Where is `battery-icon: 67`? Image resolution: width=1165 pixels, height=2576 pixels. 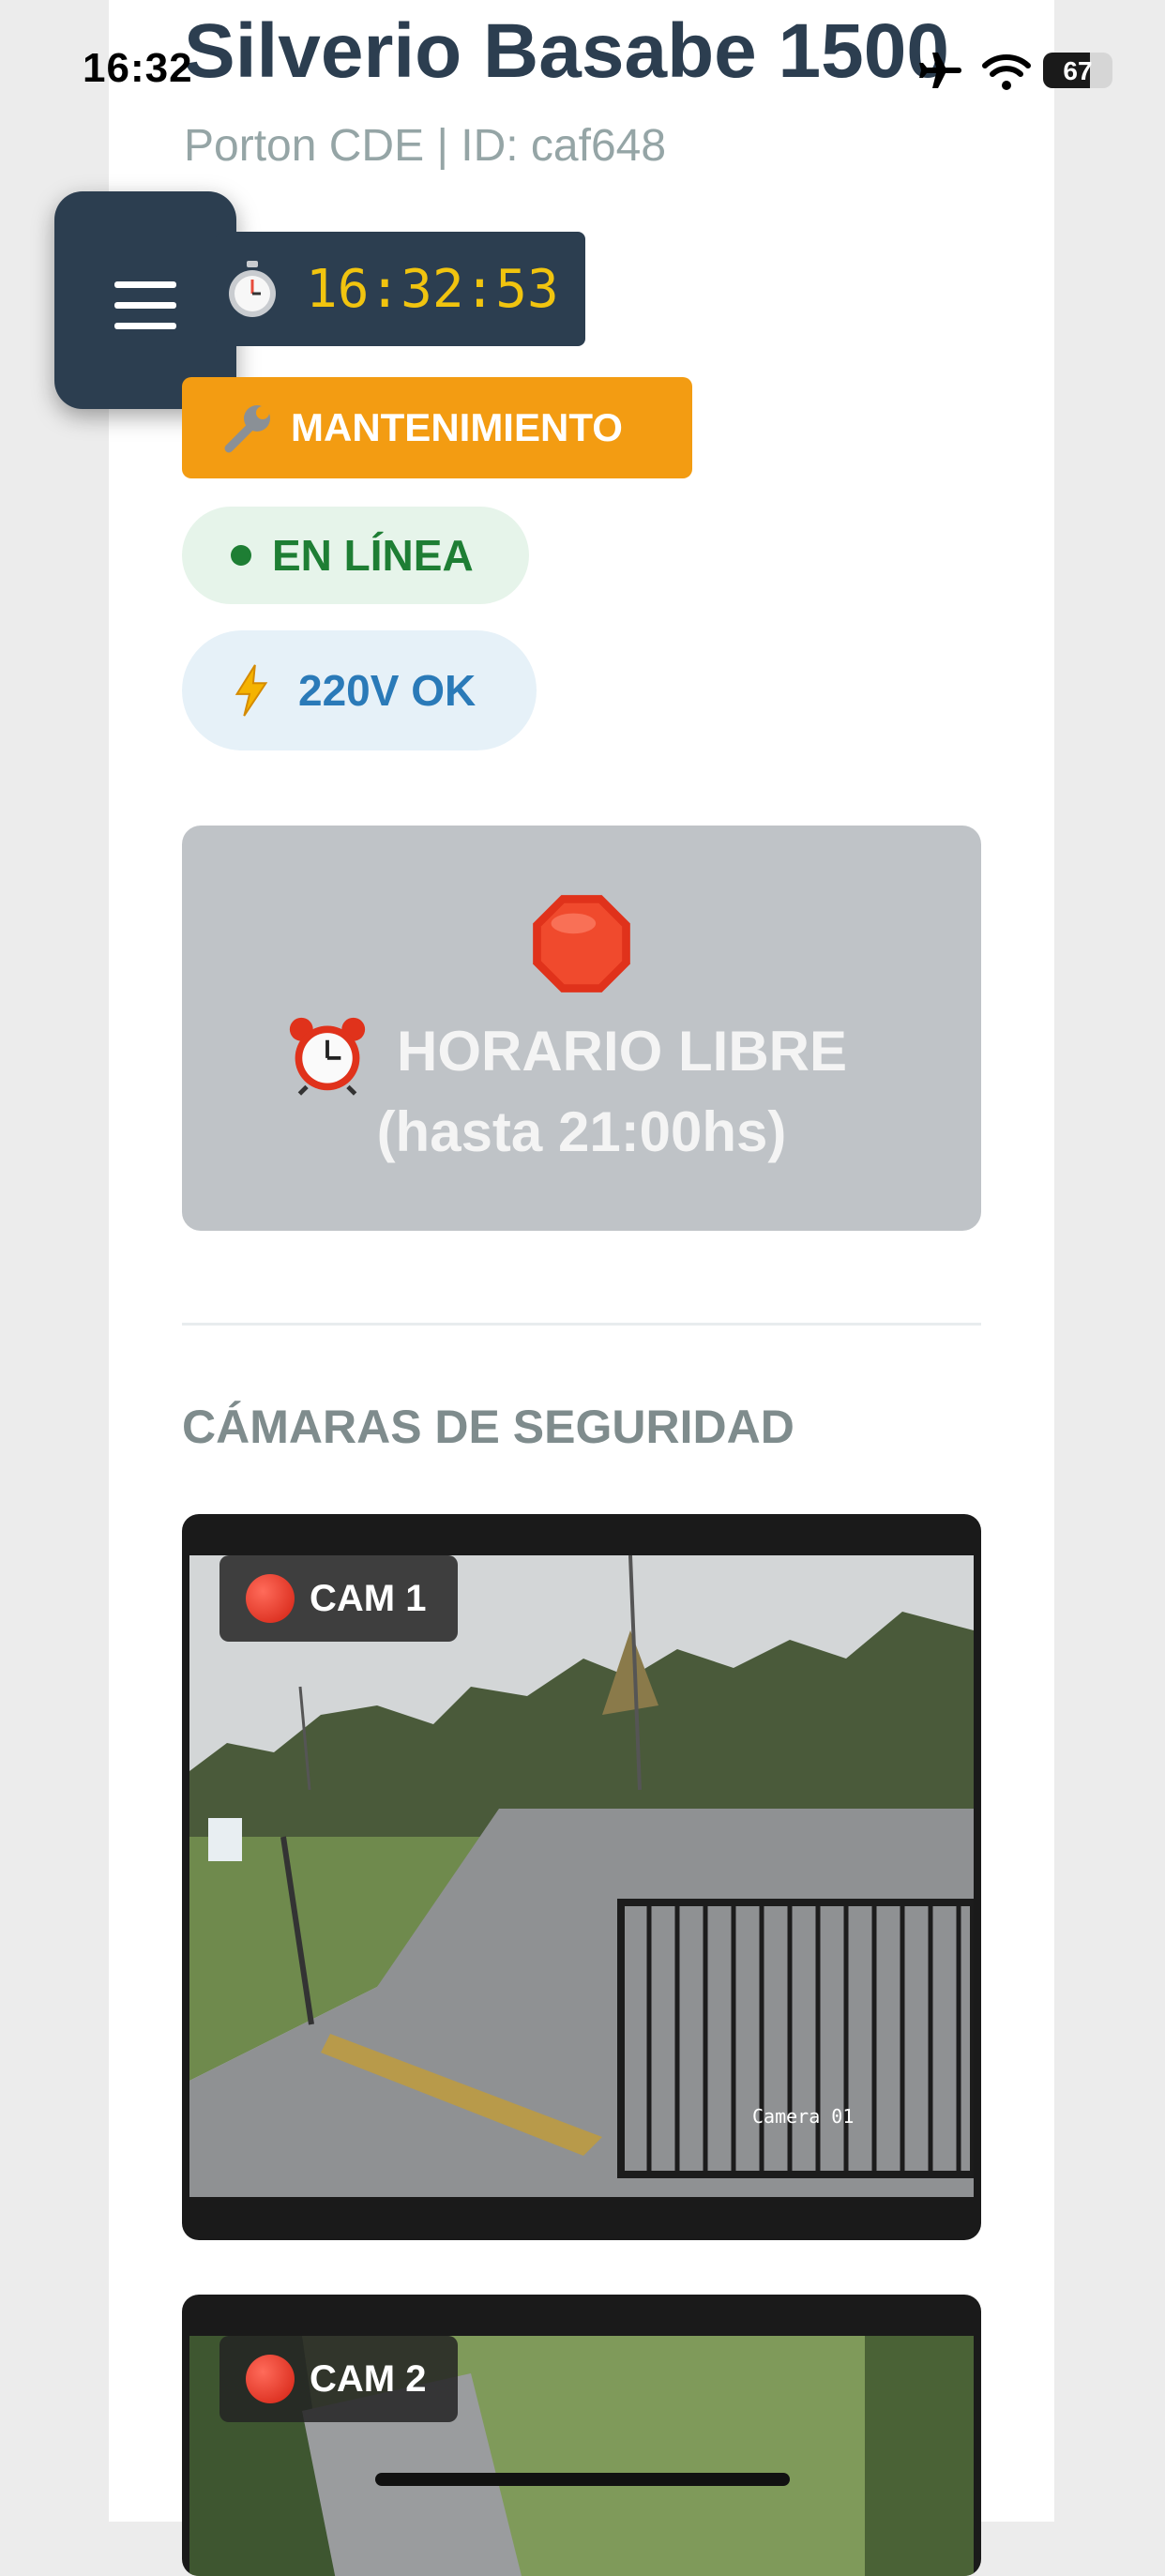 battery-icon: 67 is located at coordinates (1077, 70).